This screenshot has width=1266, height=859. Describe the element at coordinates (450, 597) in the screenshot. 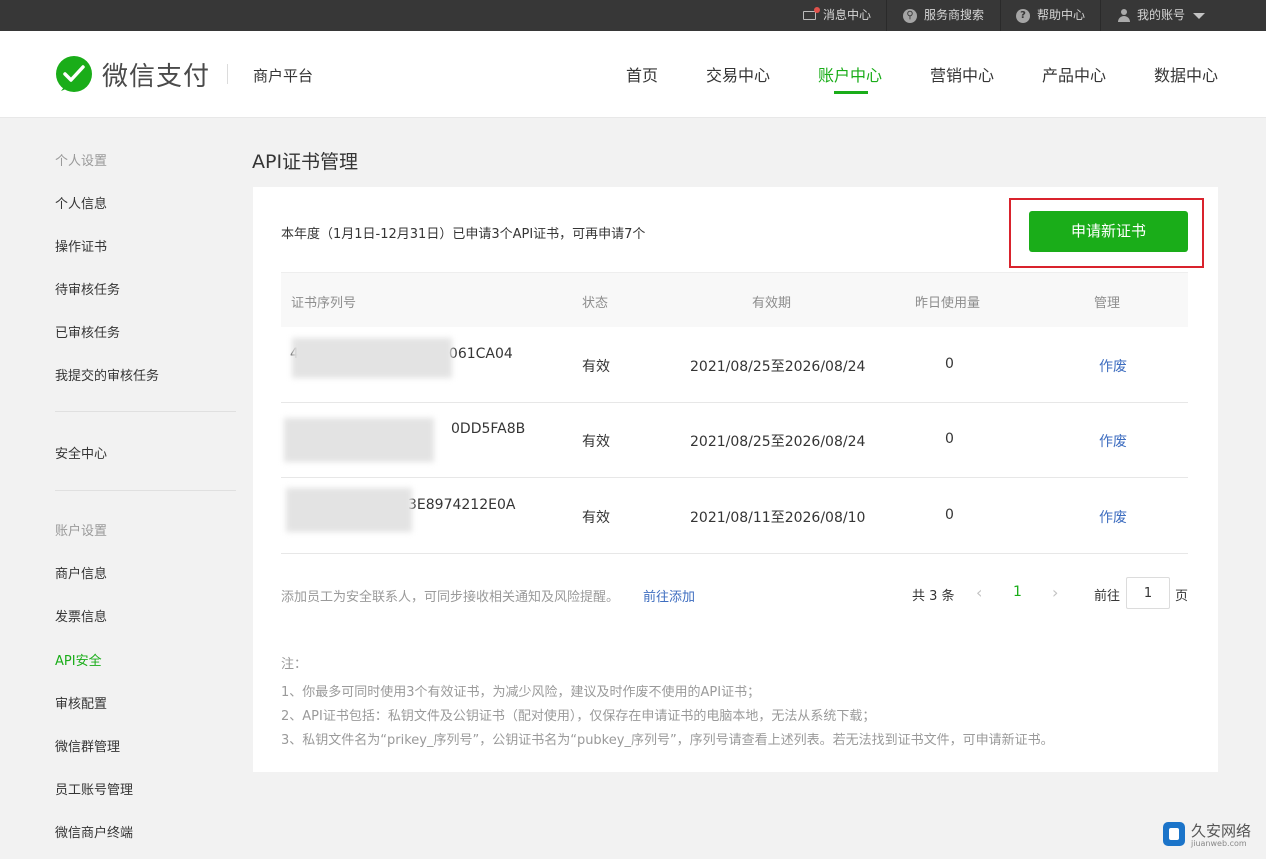

I see `security-contact-tip: 添加员工为安全联系人，可同步接收相关通知及风险提醒。` at that location.